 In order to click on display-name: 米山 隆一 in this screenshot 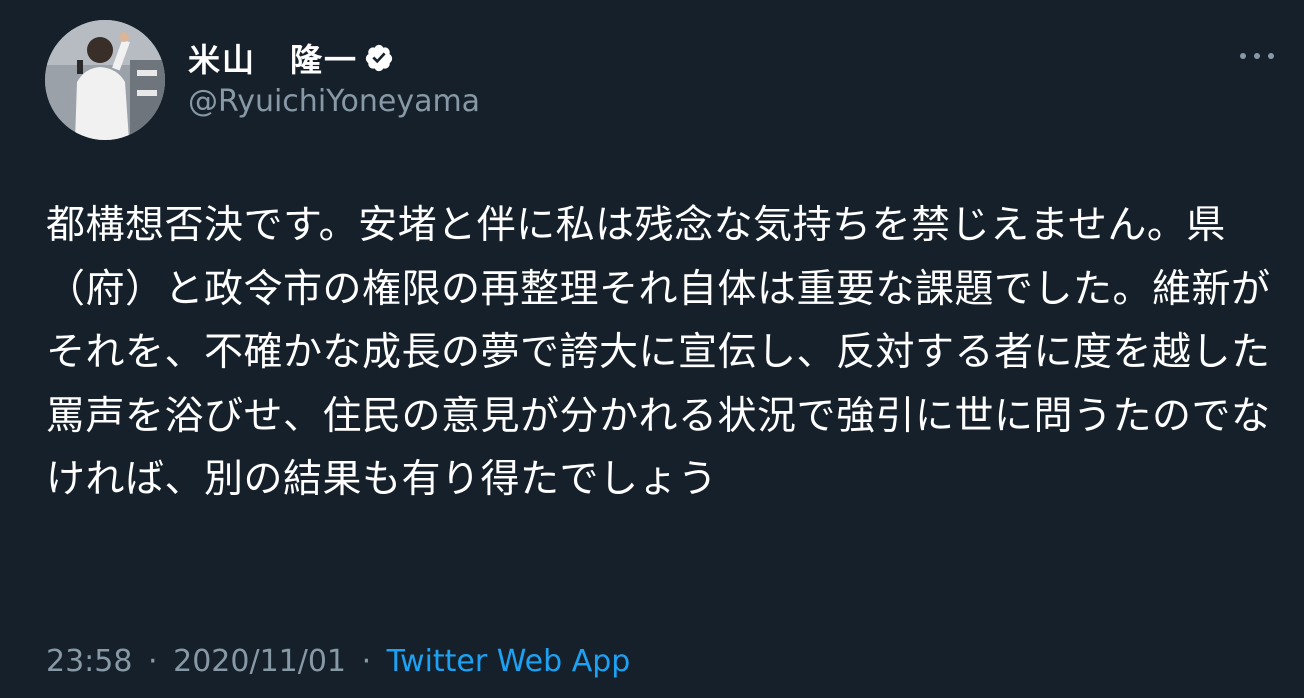, I will do `click(273, 58)`.